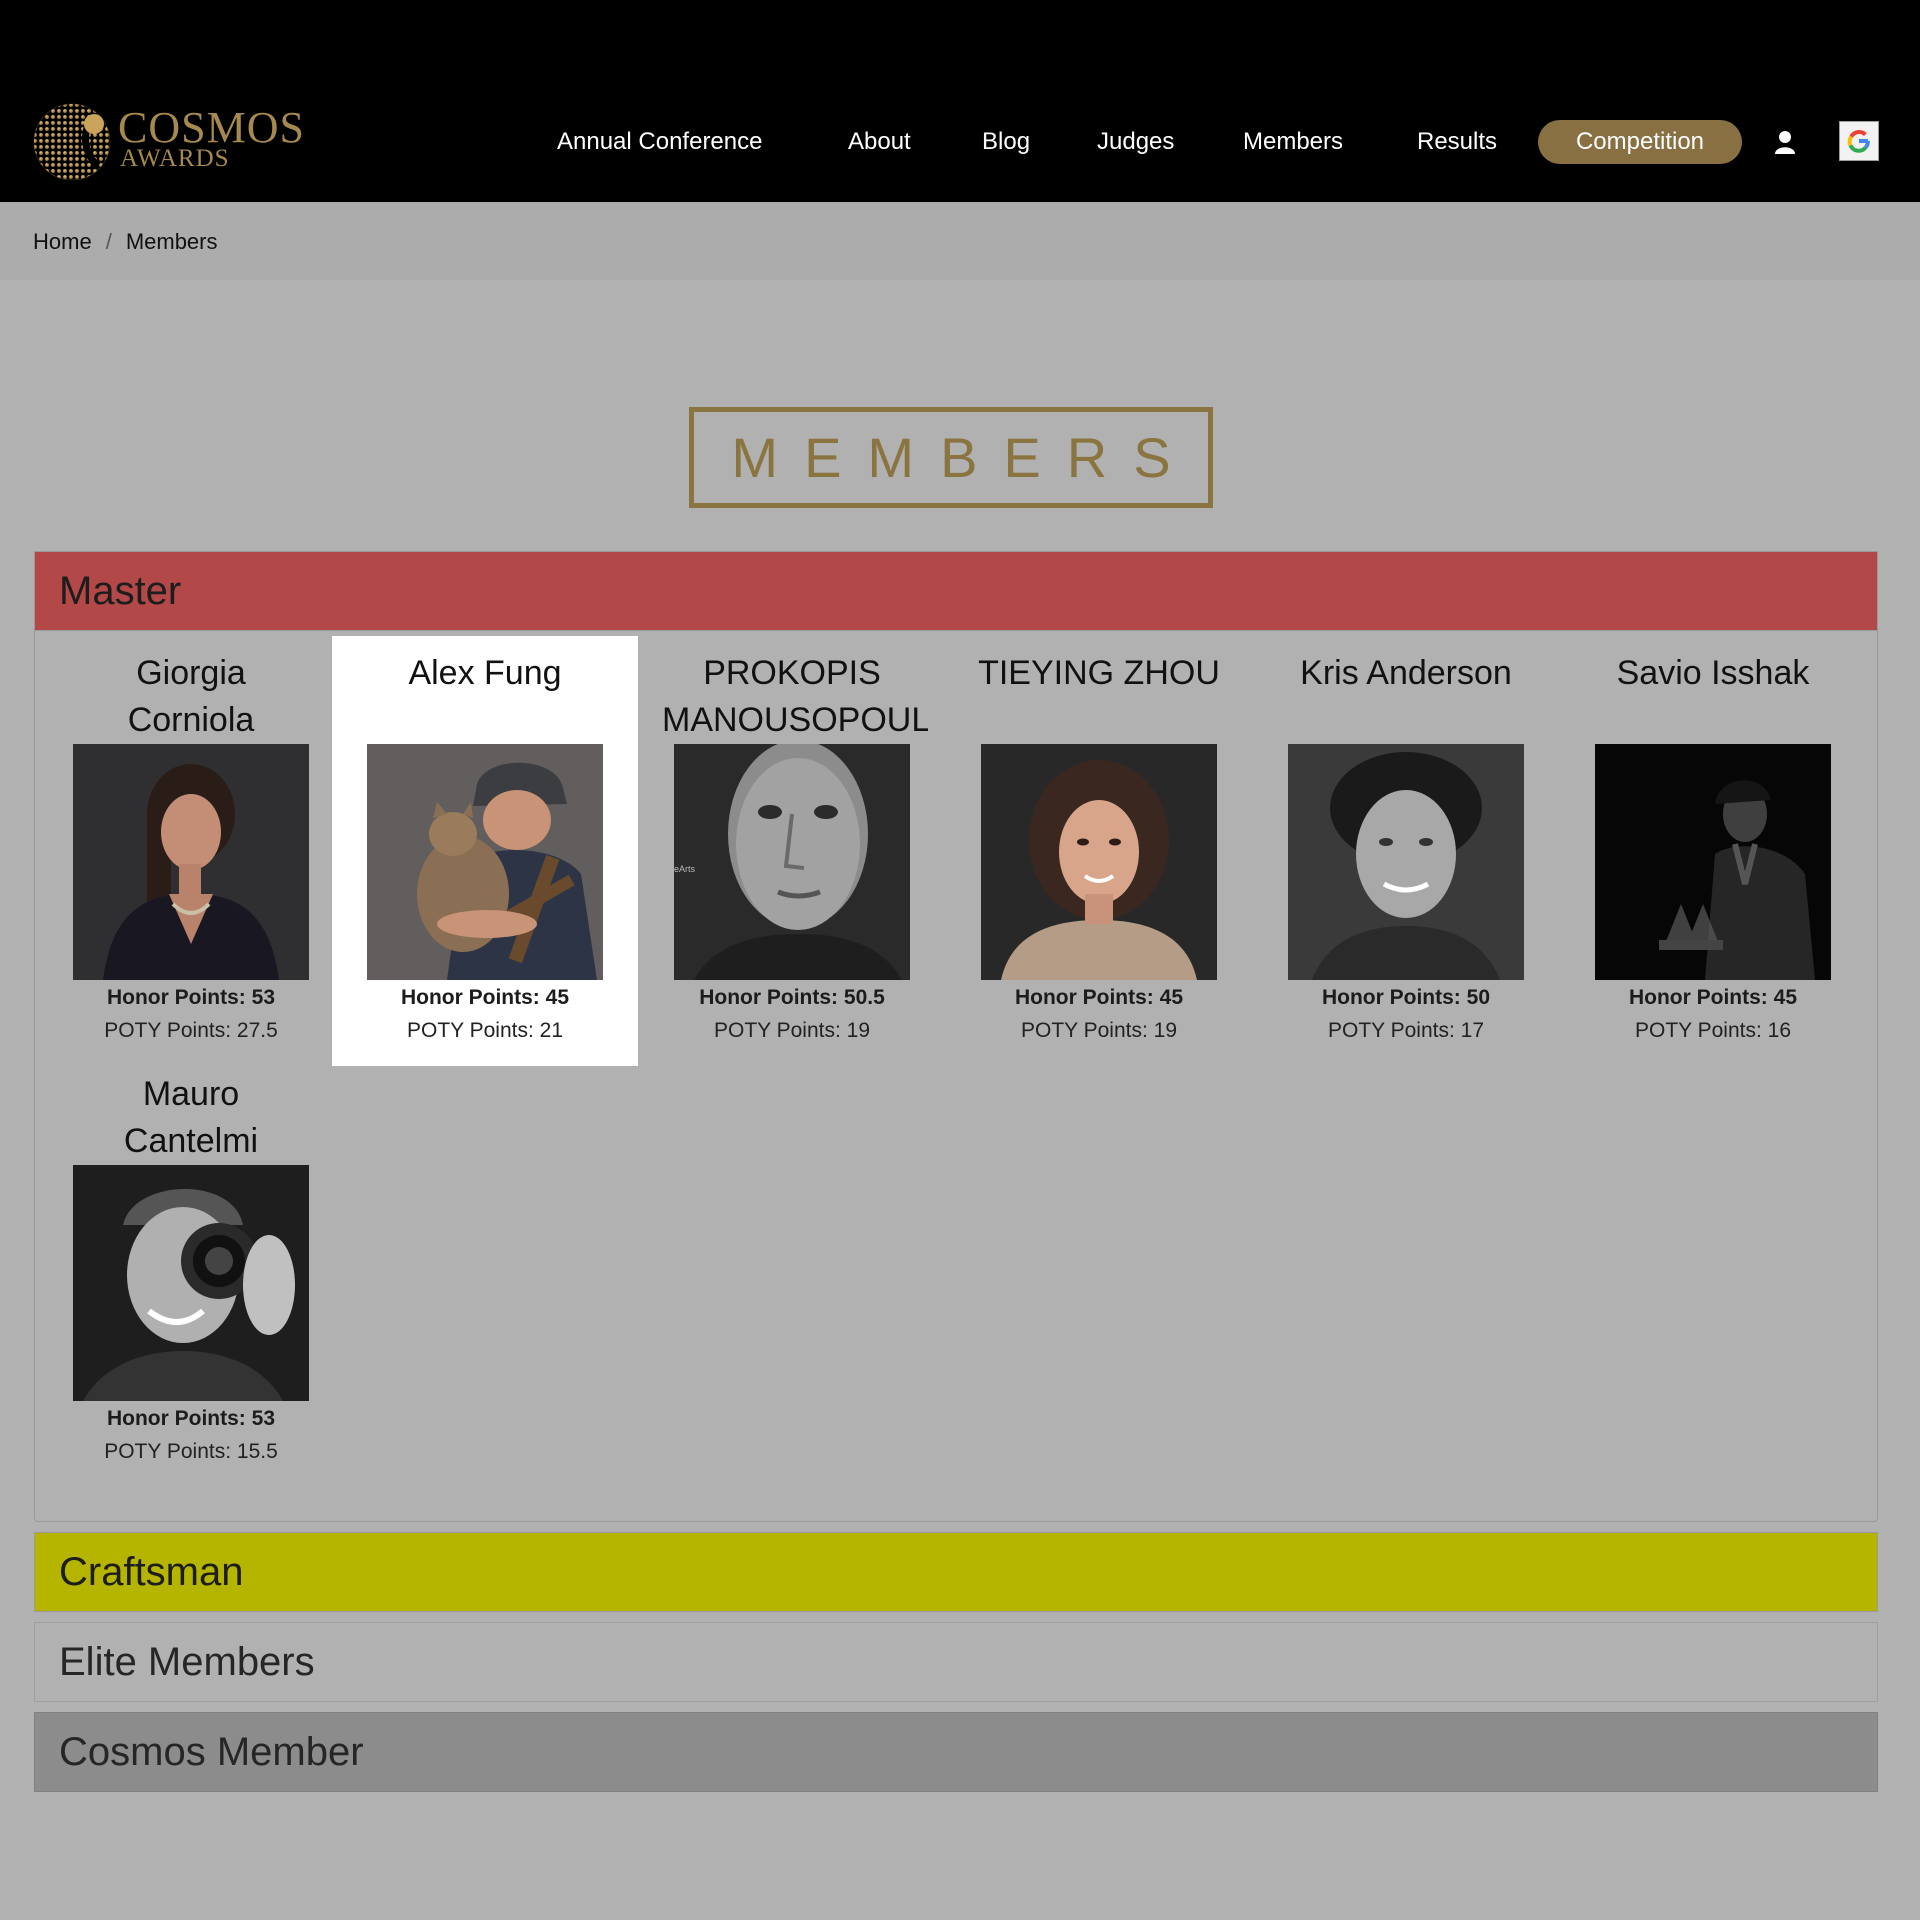 This screenshot has height=1920, width=1920. I want to click on poty-points: POTY Points: 17, so click(1406, 1030).